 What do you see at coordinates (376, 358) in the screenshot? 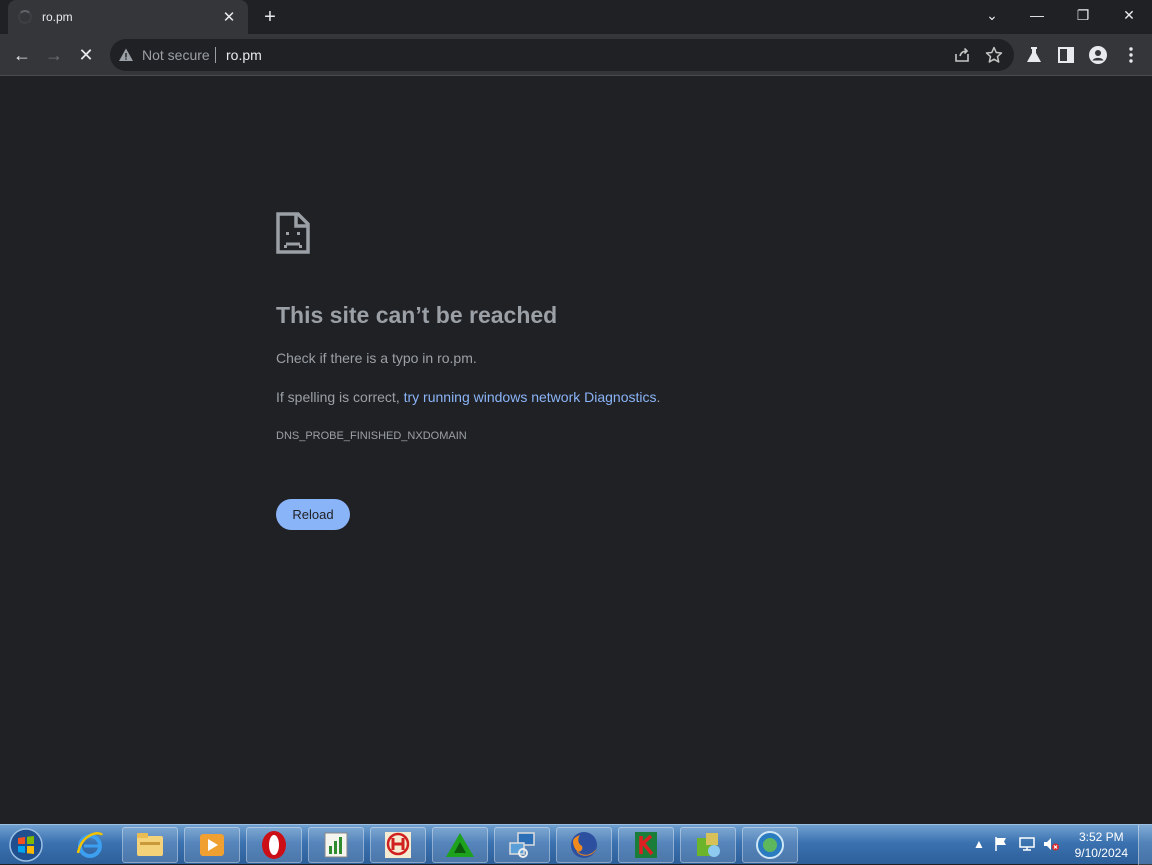
I see `error-typo-hint: Check if there is a typo in ro.pm.` at bounding box center [376, 358].